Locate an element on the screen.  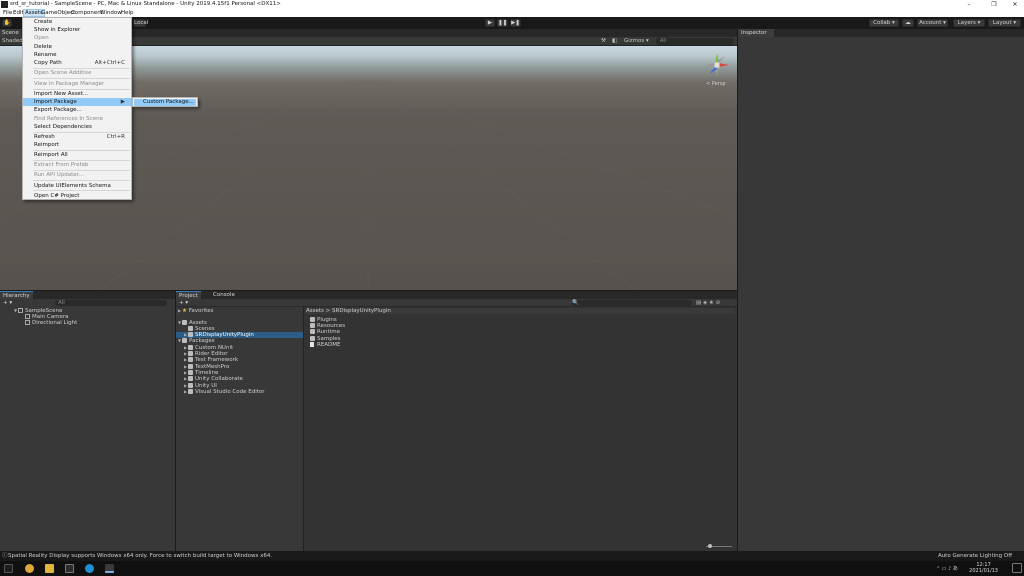
packages-row: ▼ Packages is located at coordinates (196, 341).